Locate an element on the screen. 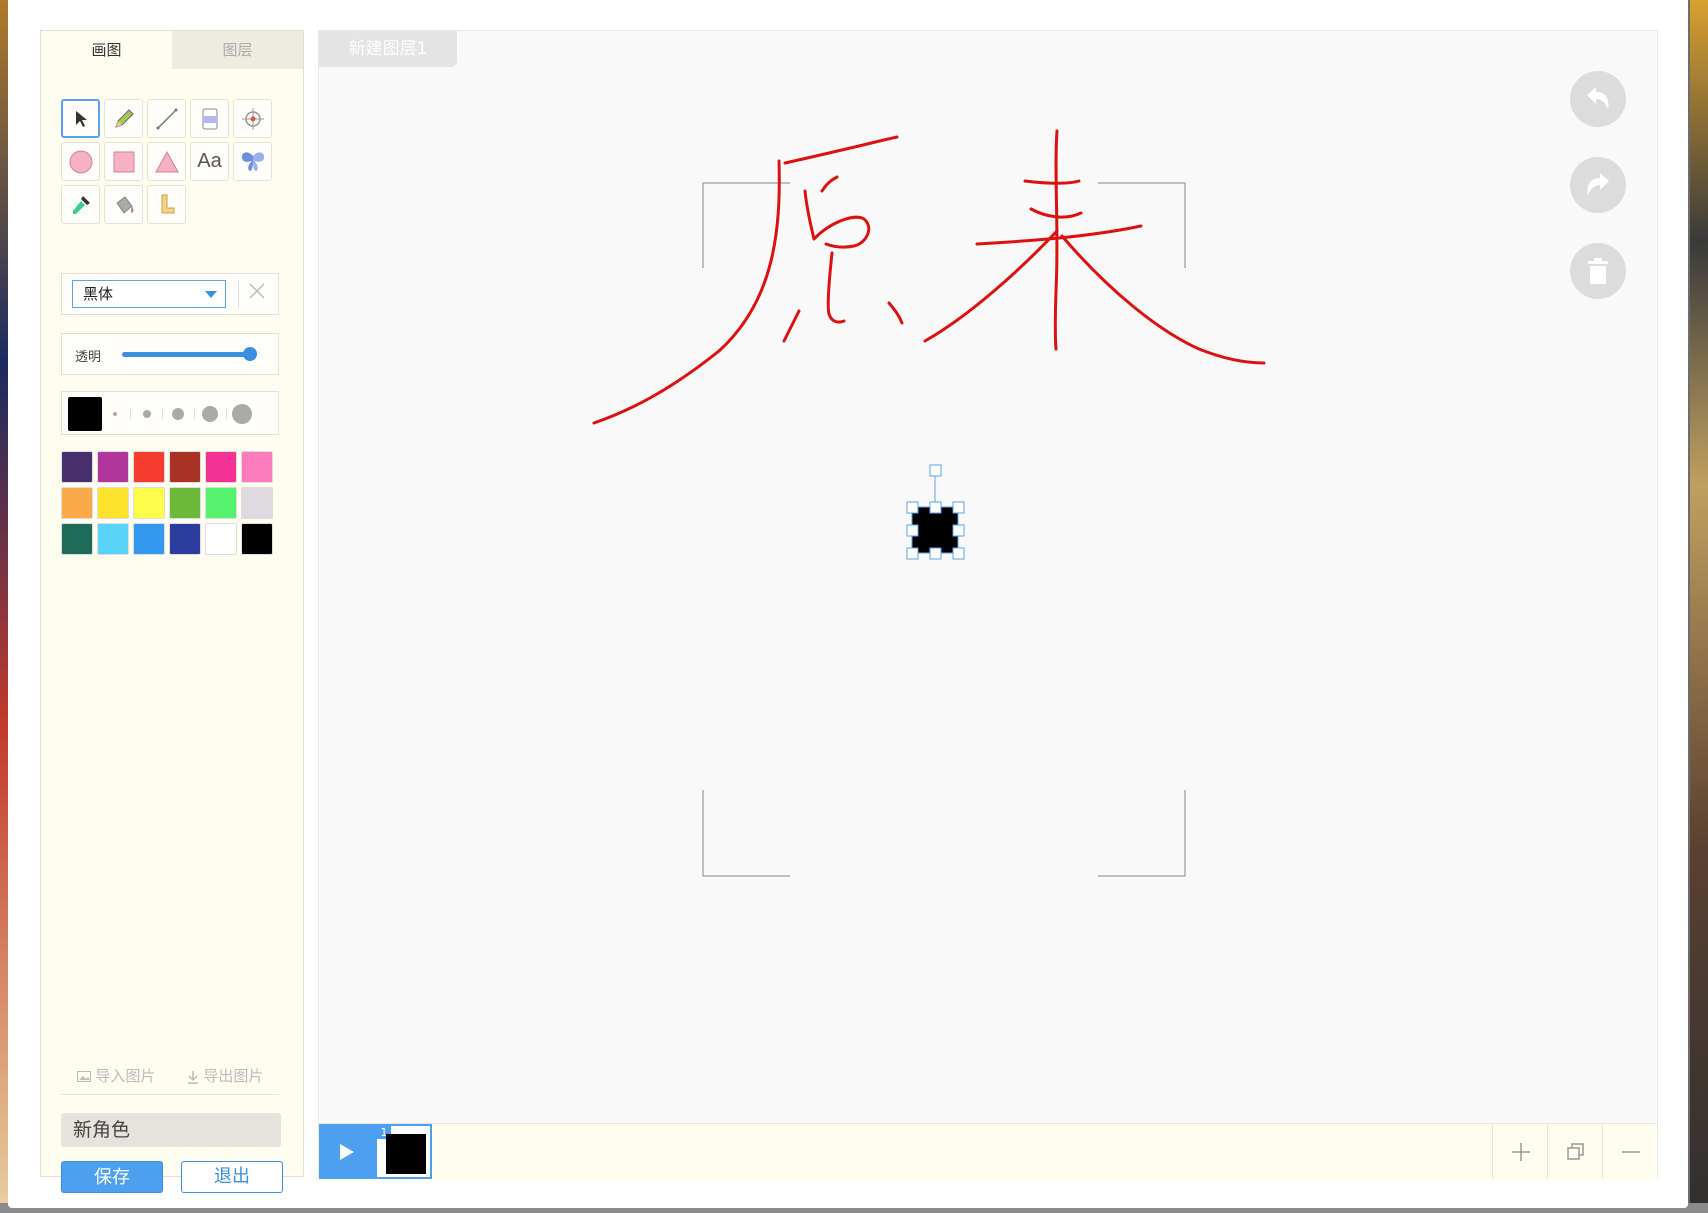  handwriting-strokes is located at coordinates (929, 277).